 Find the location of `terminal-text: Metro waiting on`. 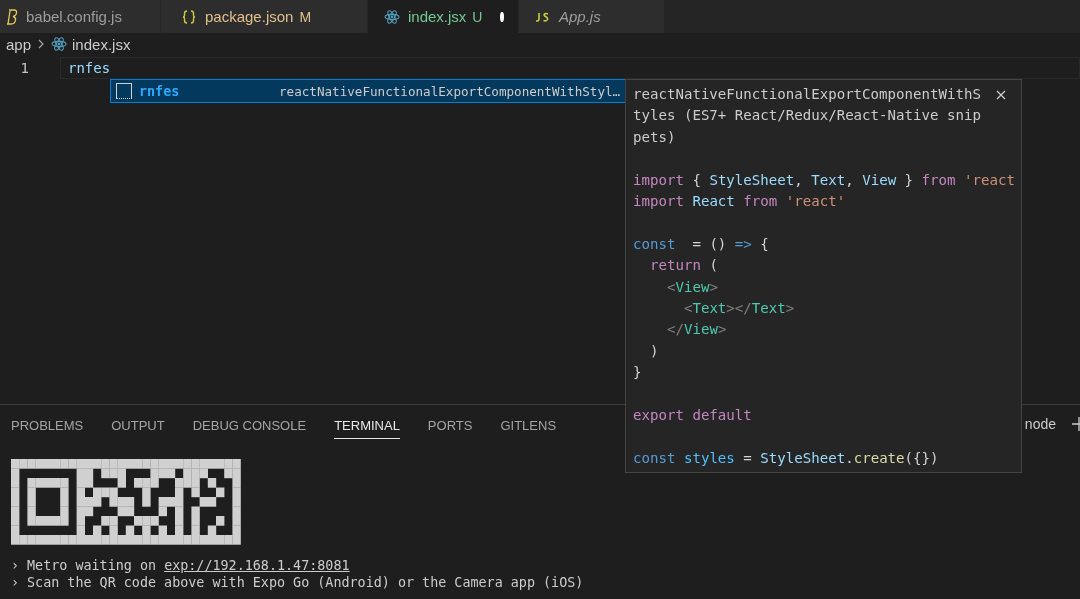

terminal-text: Metro waiting on is located at coordinates (92, 565).